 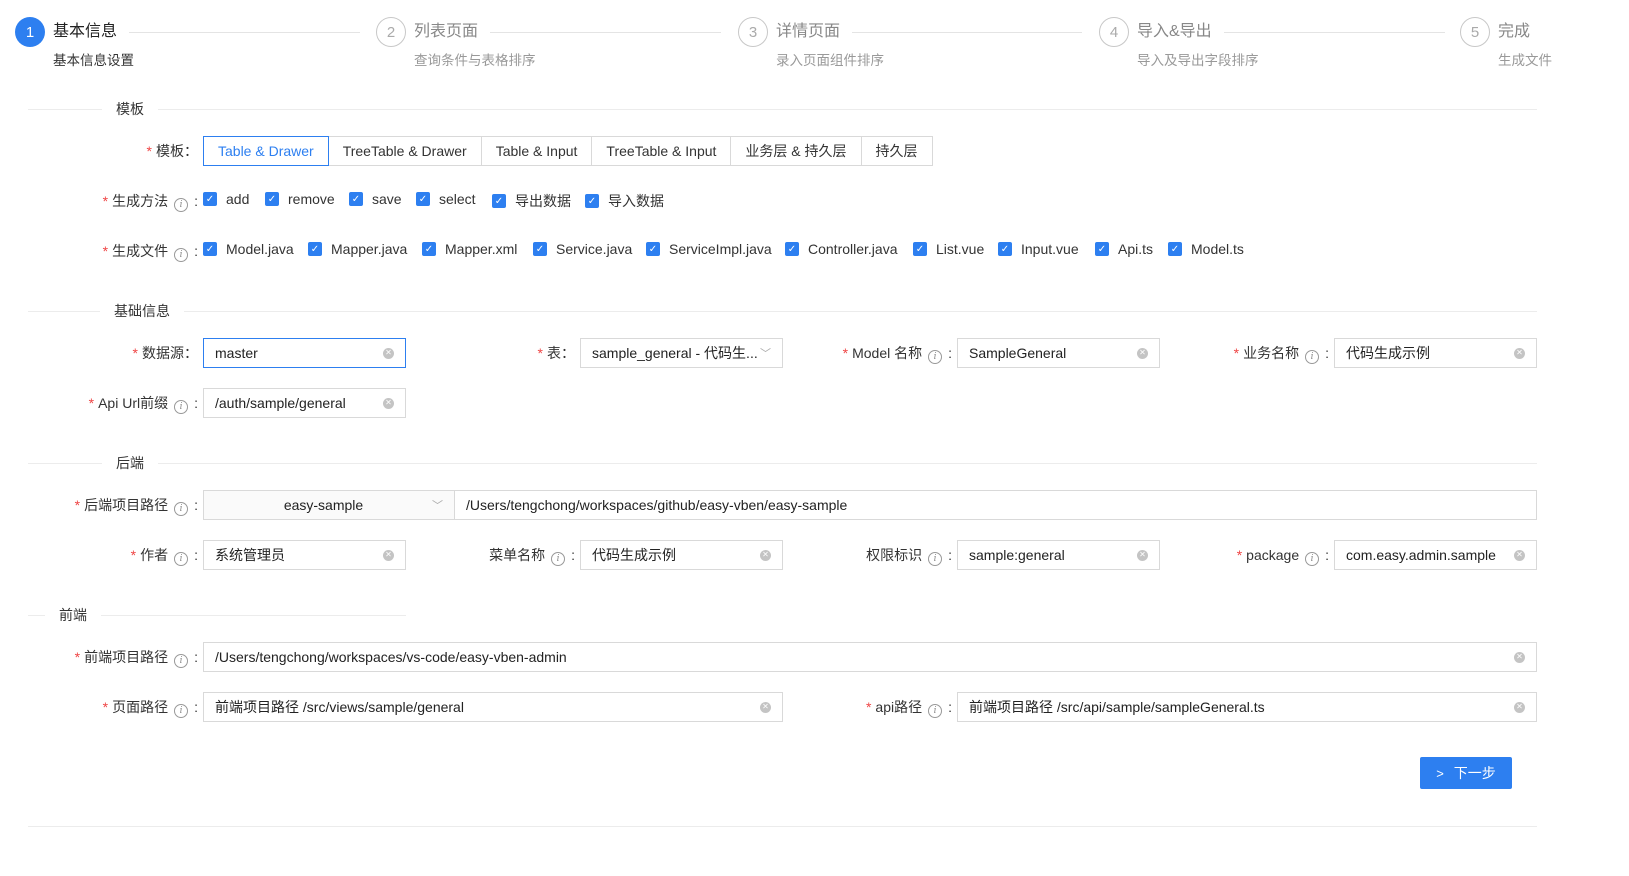 What do you see at coordinates (1520, 32) in the screenshot?
I see `step-5-title: 完成` at bounding box center [1520, 32].